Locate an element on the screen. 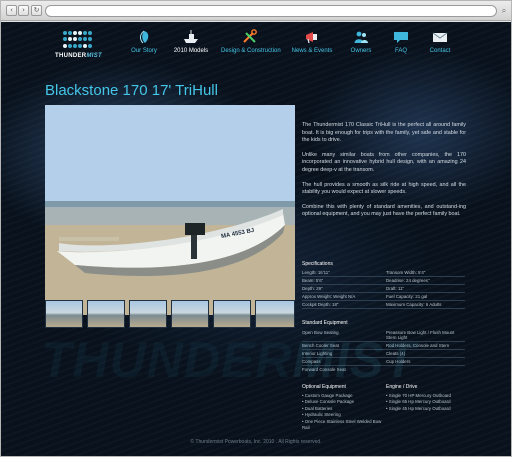  spec-cell: Depth: 29" is located at coordinates (312, 288).